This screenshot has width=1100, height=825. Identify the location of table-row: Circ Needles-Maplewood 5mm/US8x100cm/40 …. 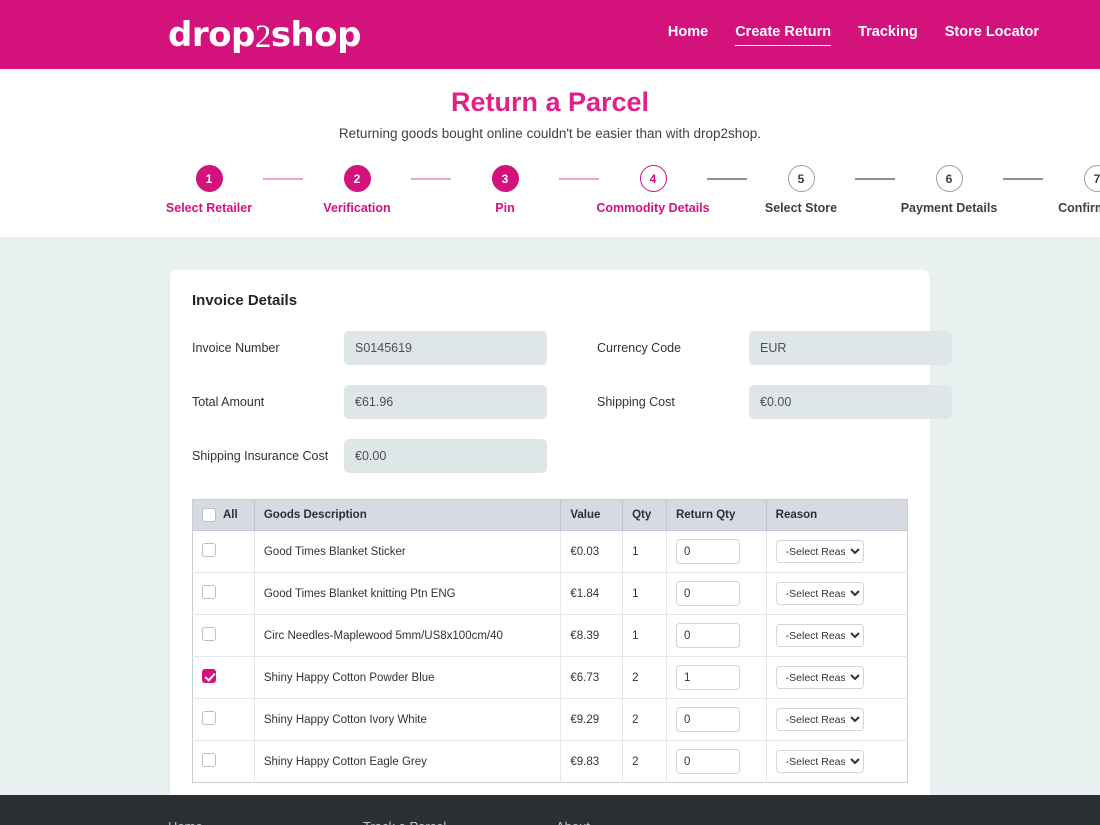
(550, 635).